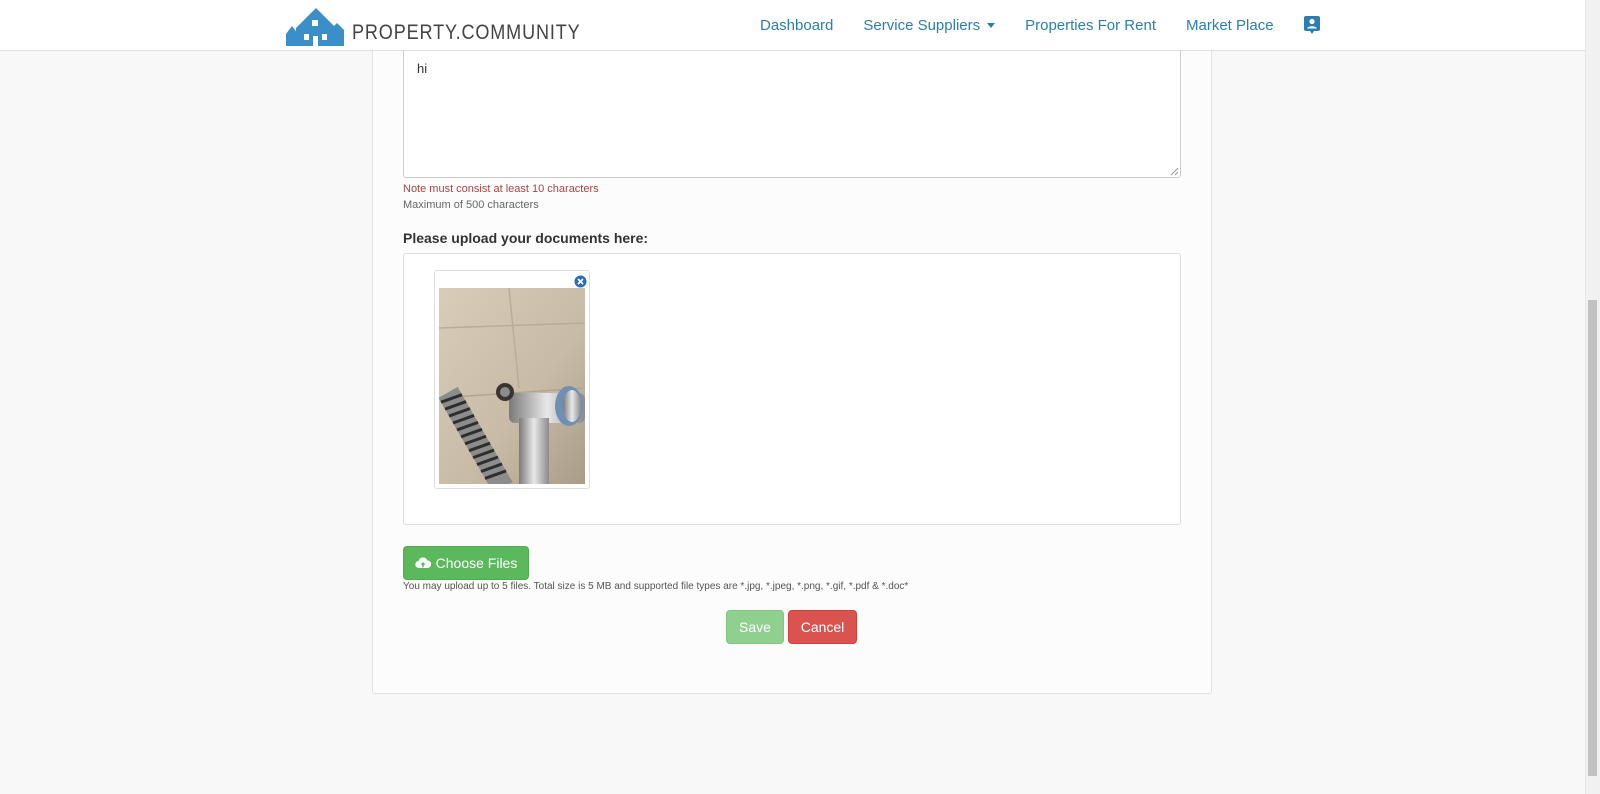  I want to click on uploaded-file-thumbnail, so click(512, 379).